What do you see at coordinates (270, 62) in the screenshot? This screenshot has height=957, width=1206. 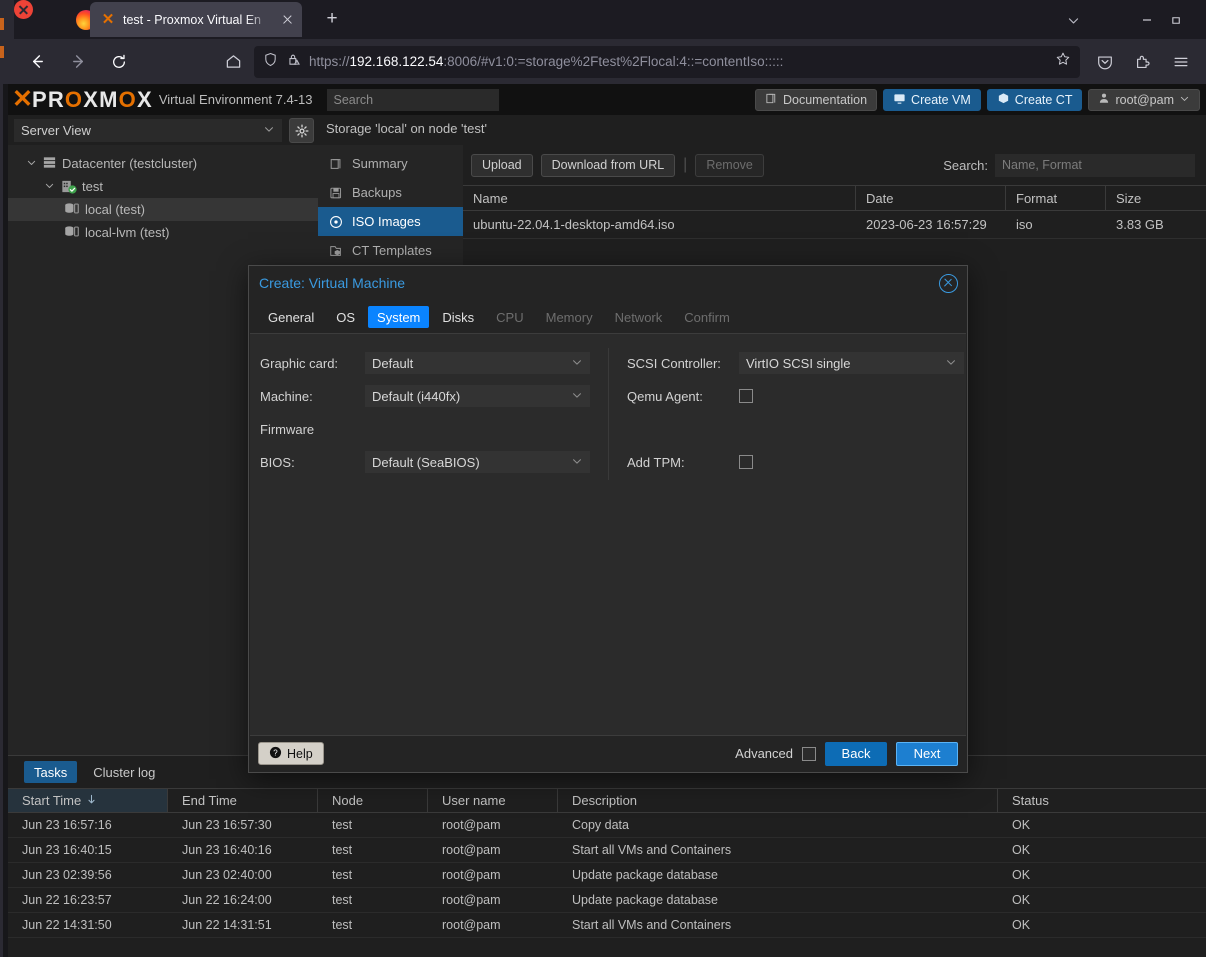 I see `shield-icon` at bounding box center [270, 62].